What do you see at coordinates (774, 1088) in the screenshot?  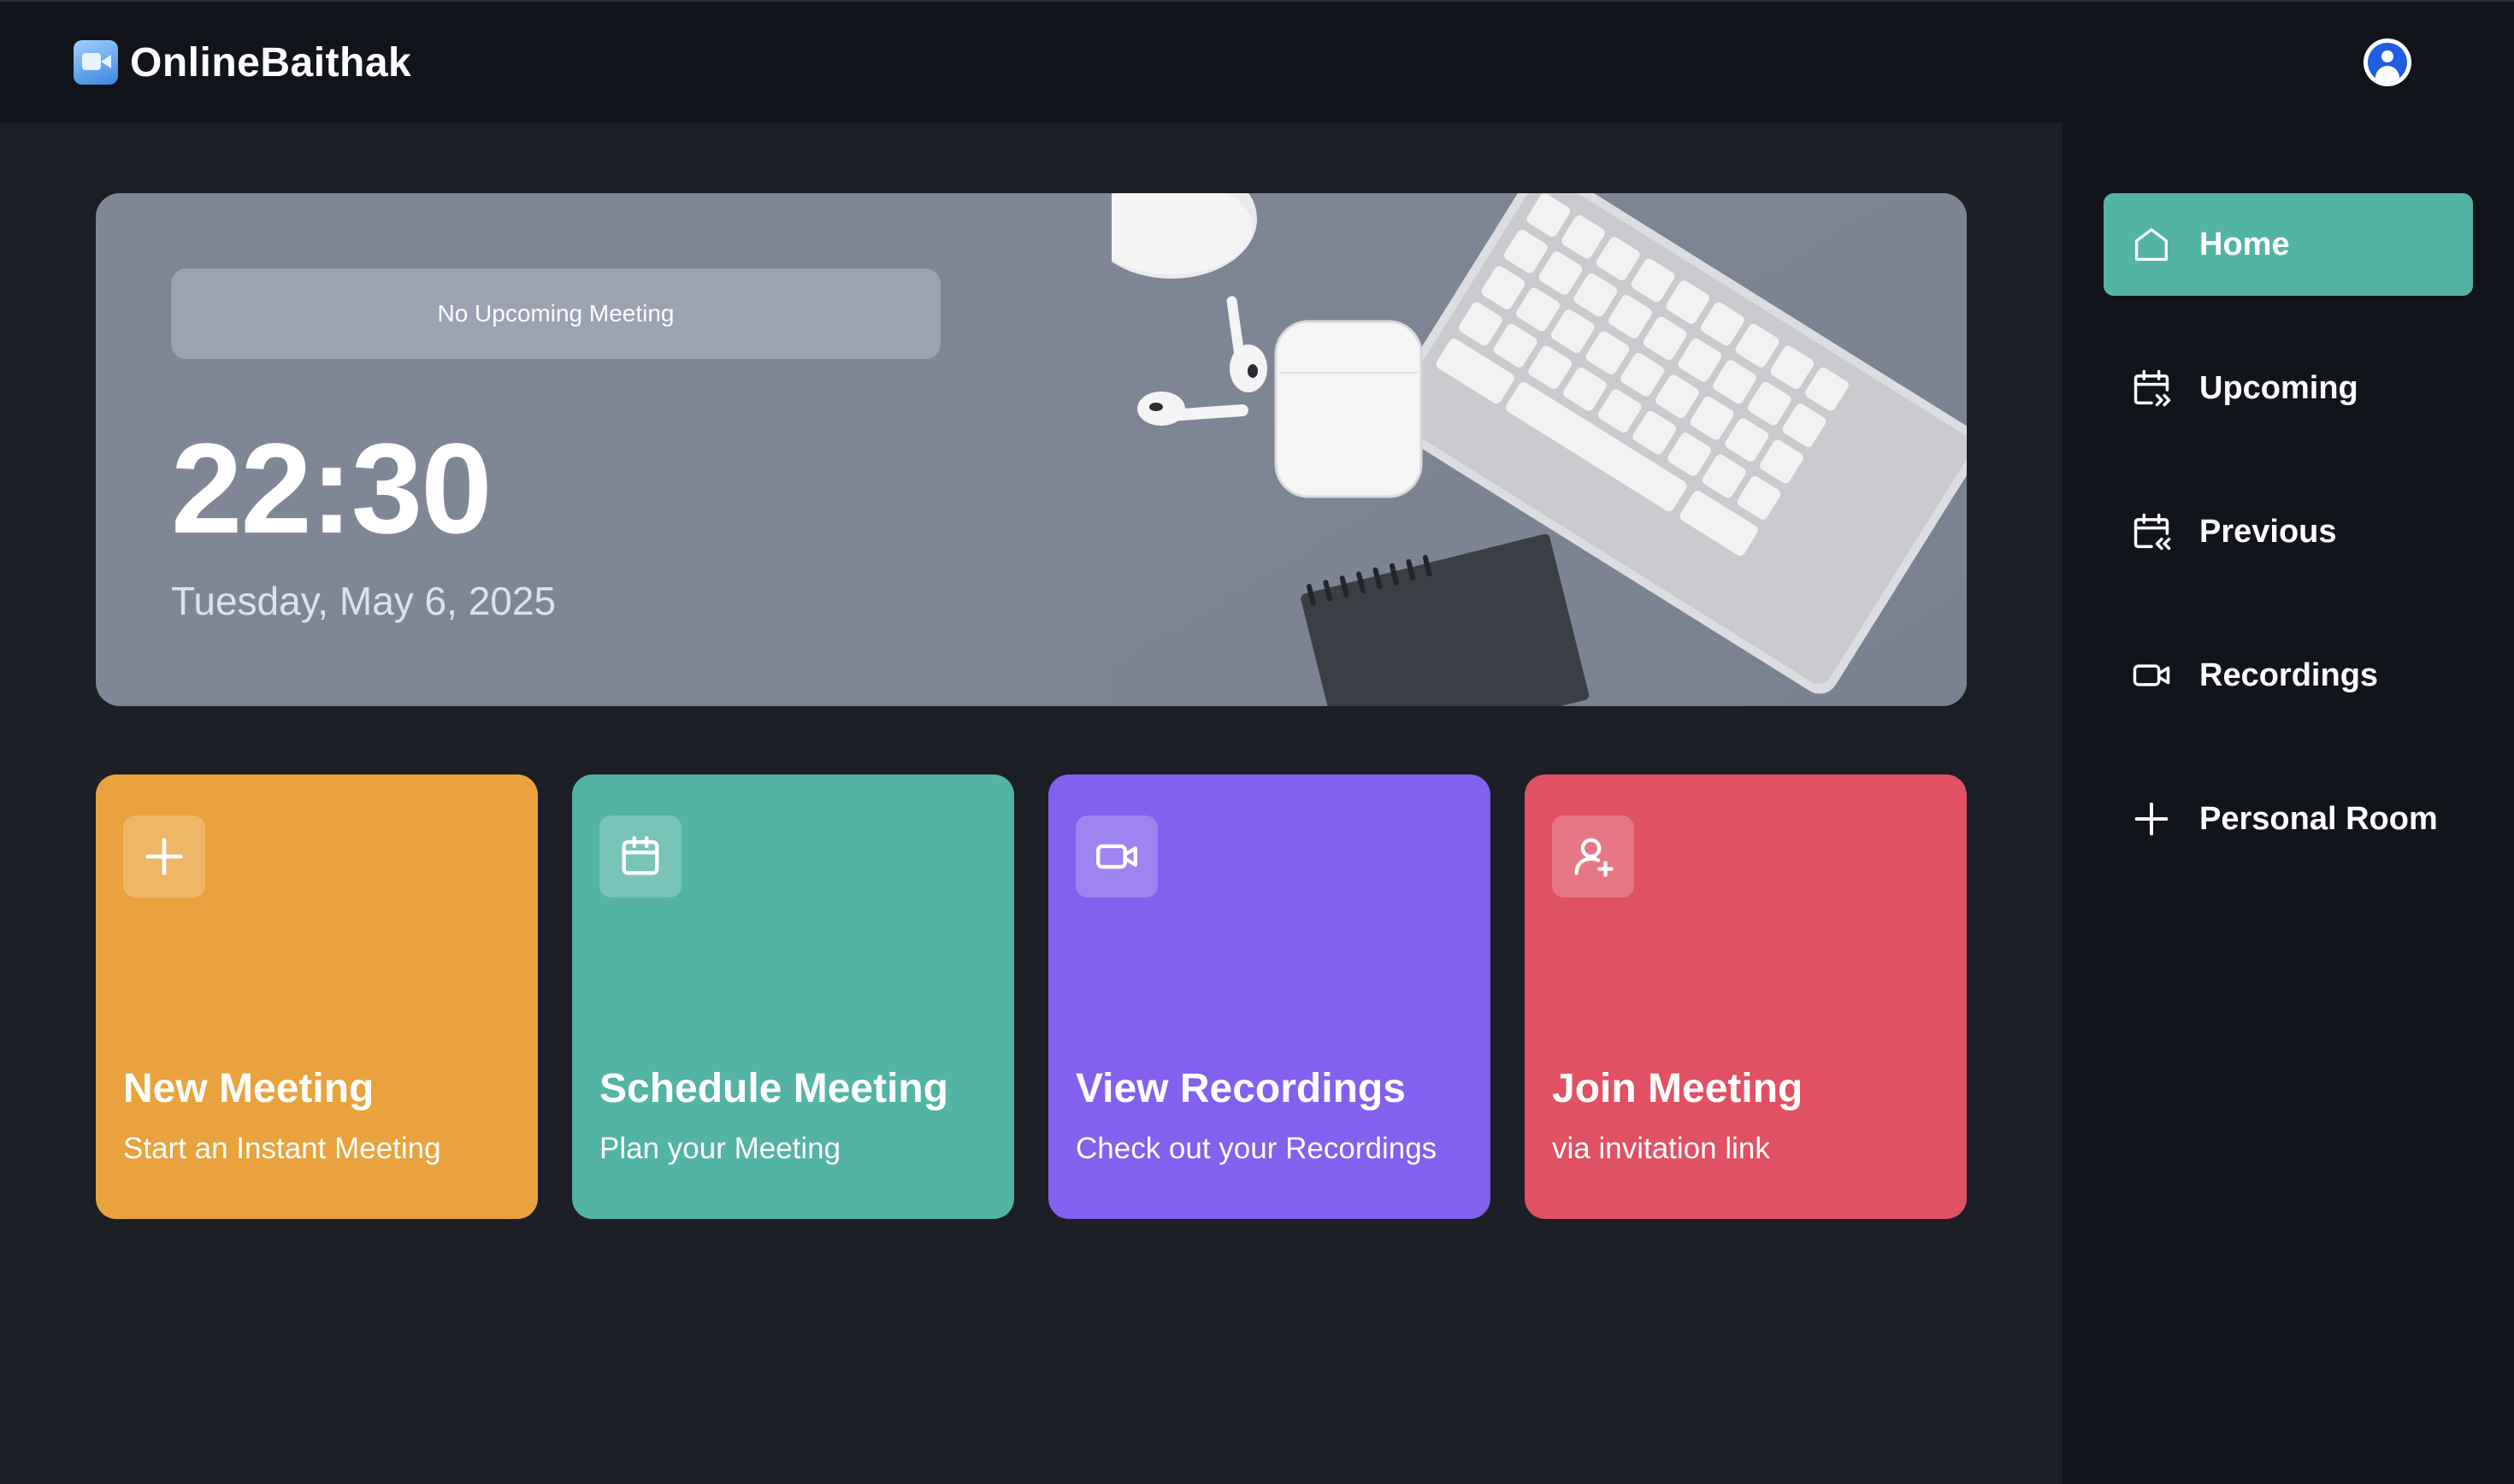 I see `card-title: Schedule Meeting` at bounding box center [774, 1088].